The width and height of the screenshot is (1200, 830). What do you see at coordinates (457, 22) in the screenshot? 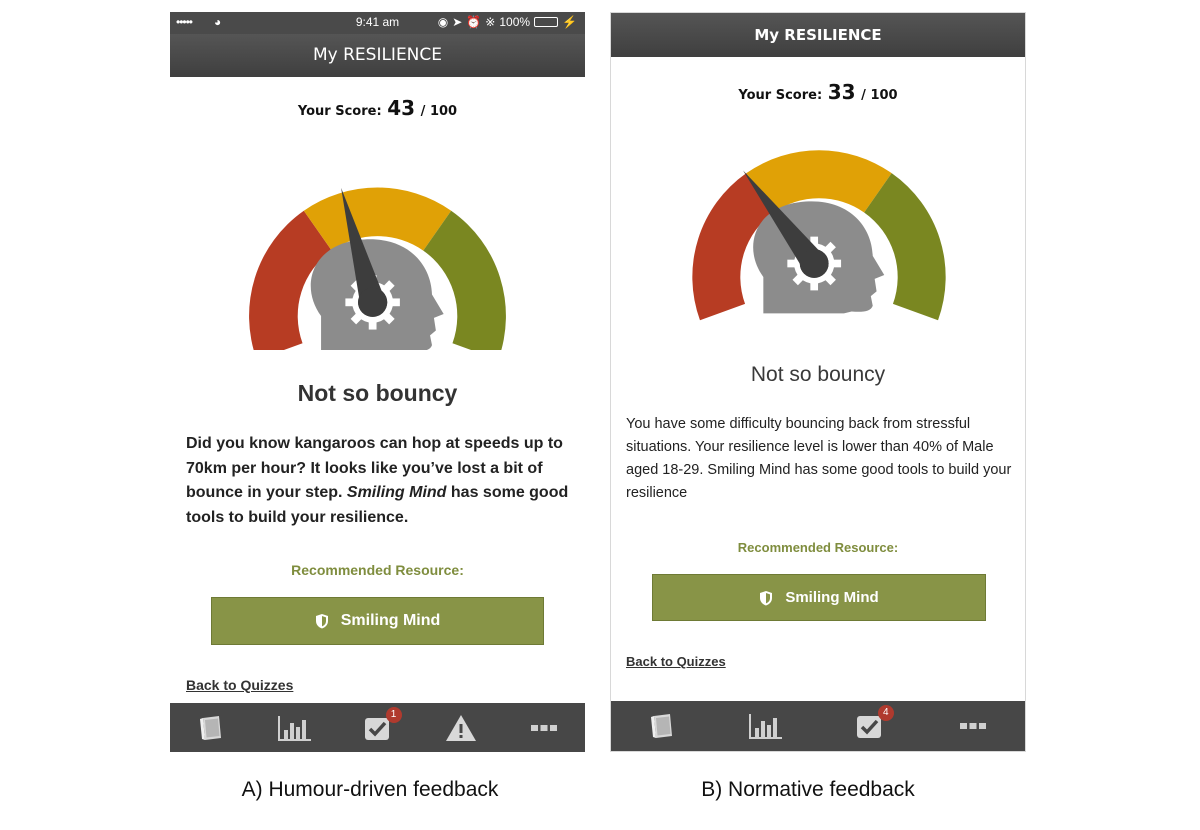
I see `location-icon: ➤` at bounding box center [457, 22].